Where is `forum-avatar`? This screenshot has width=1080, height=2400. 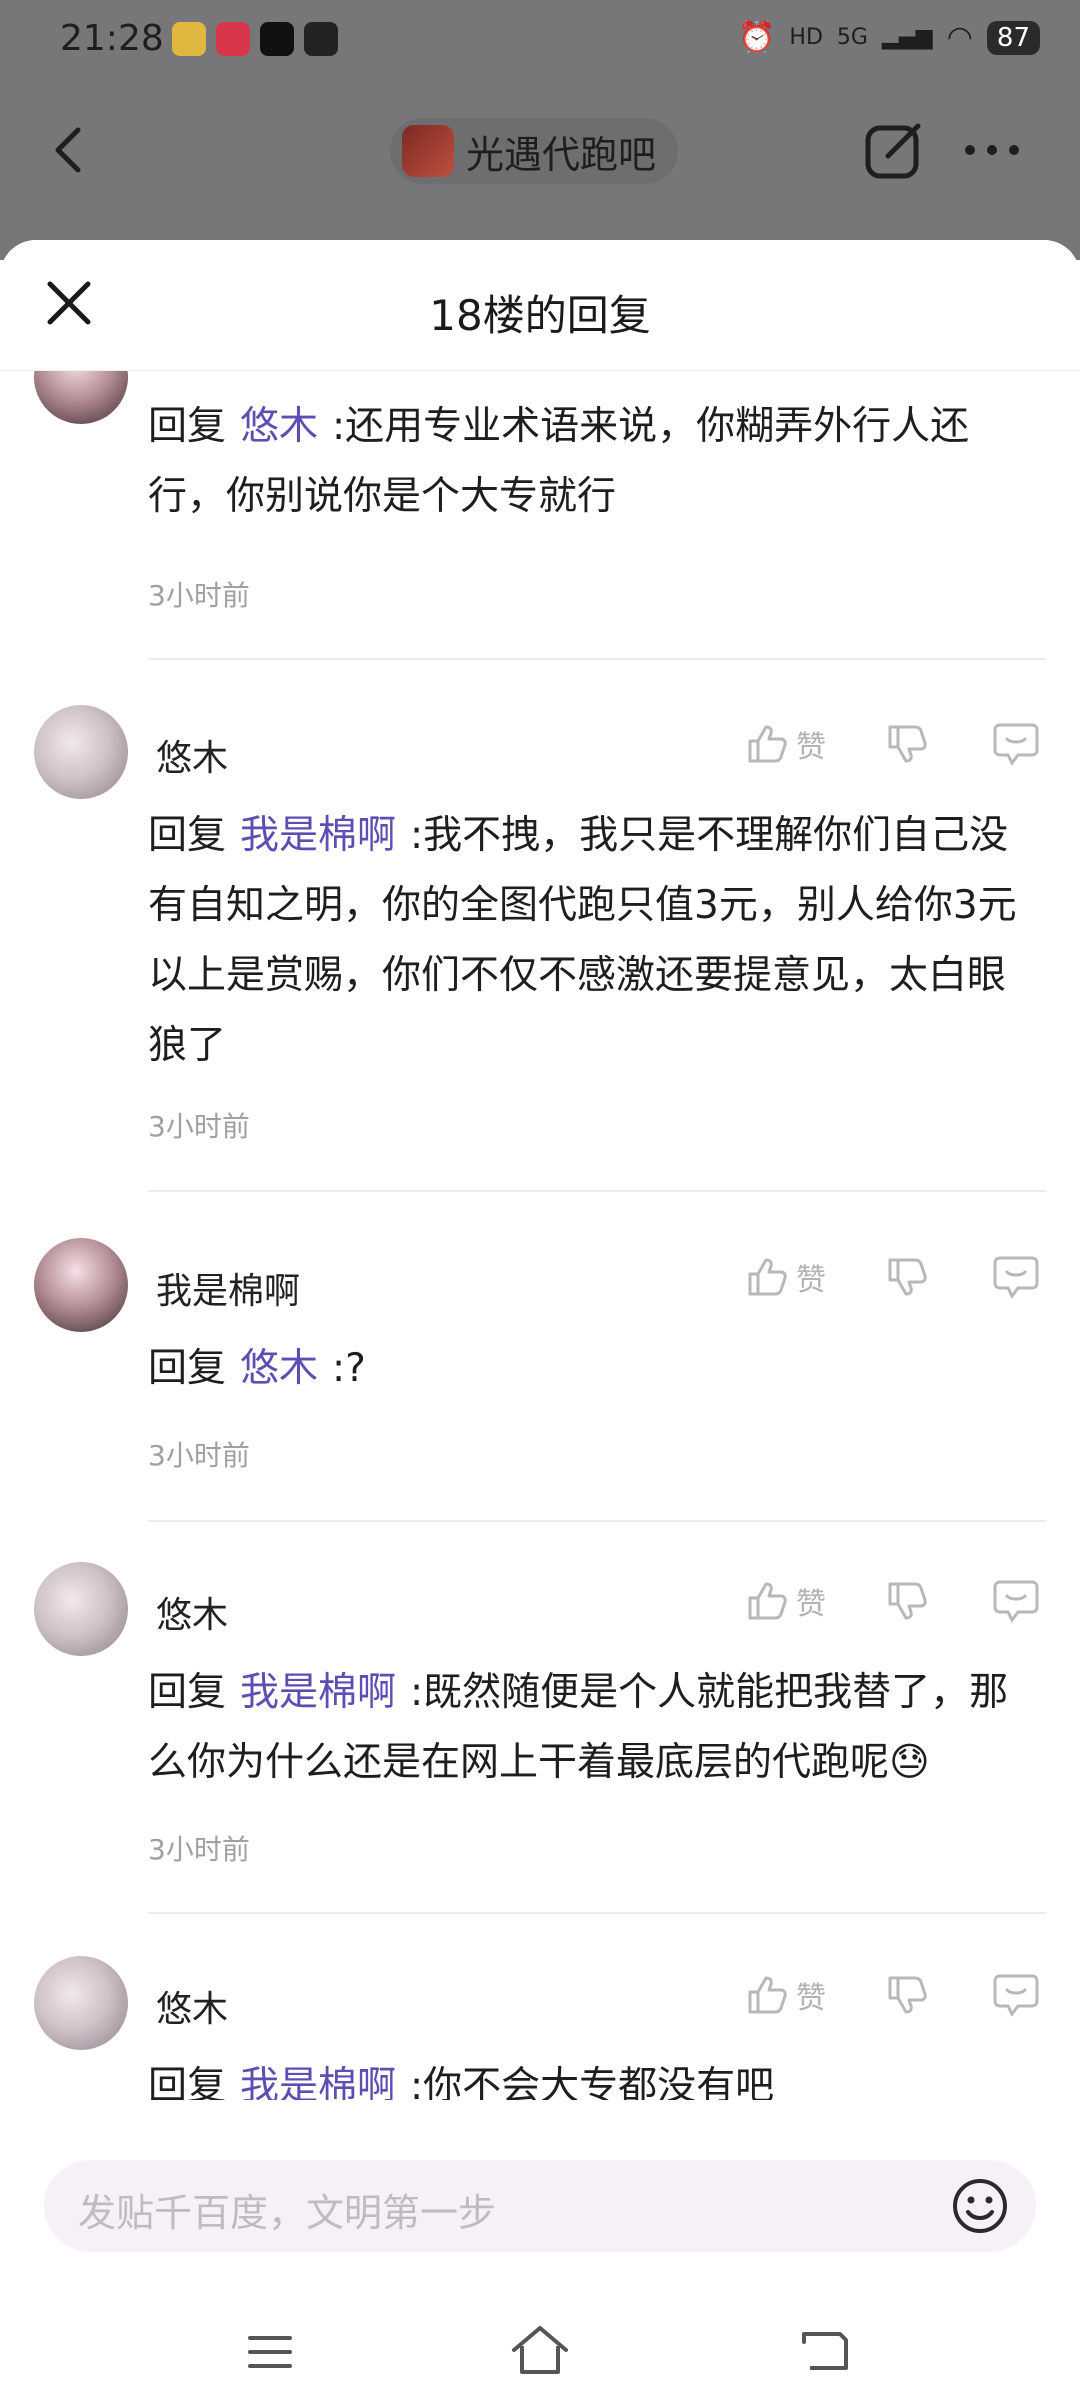 forum-avatar is located at coordinates (428, 151).